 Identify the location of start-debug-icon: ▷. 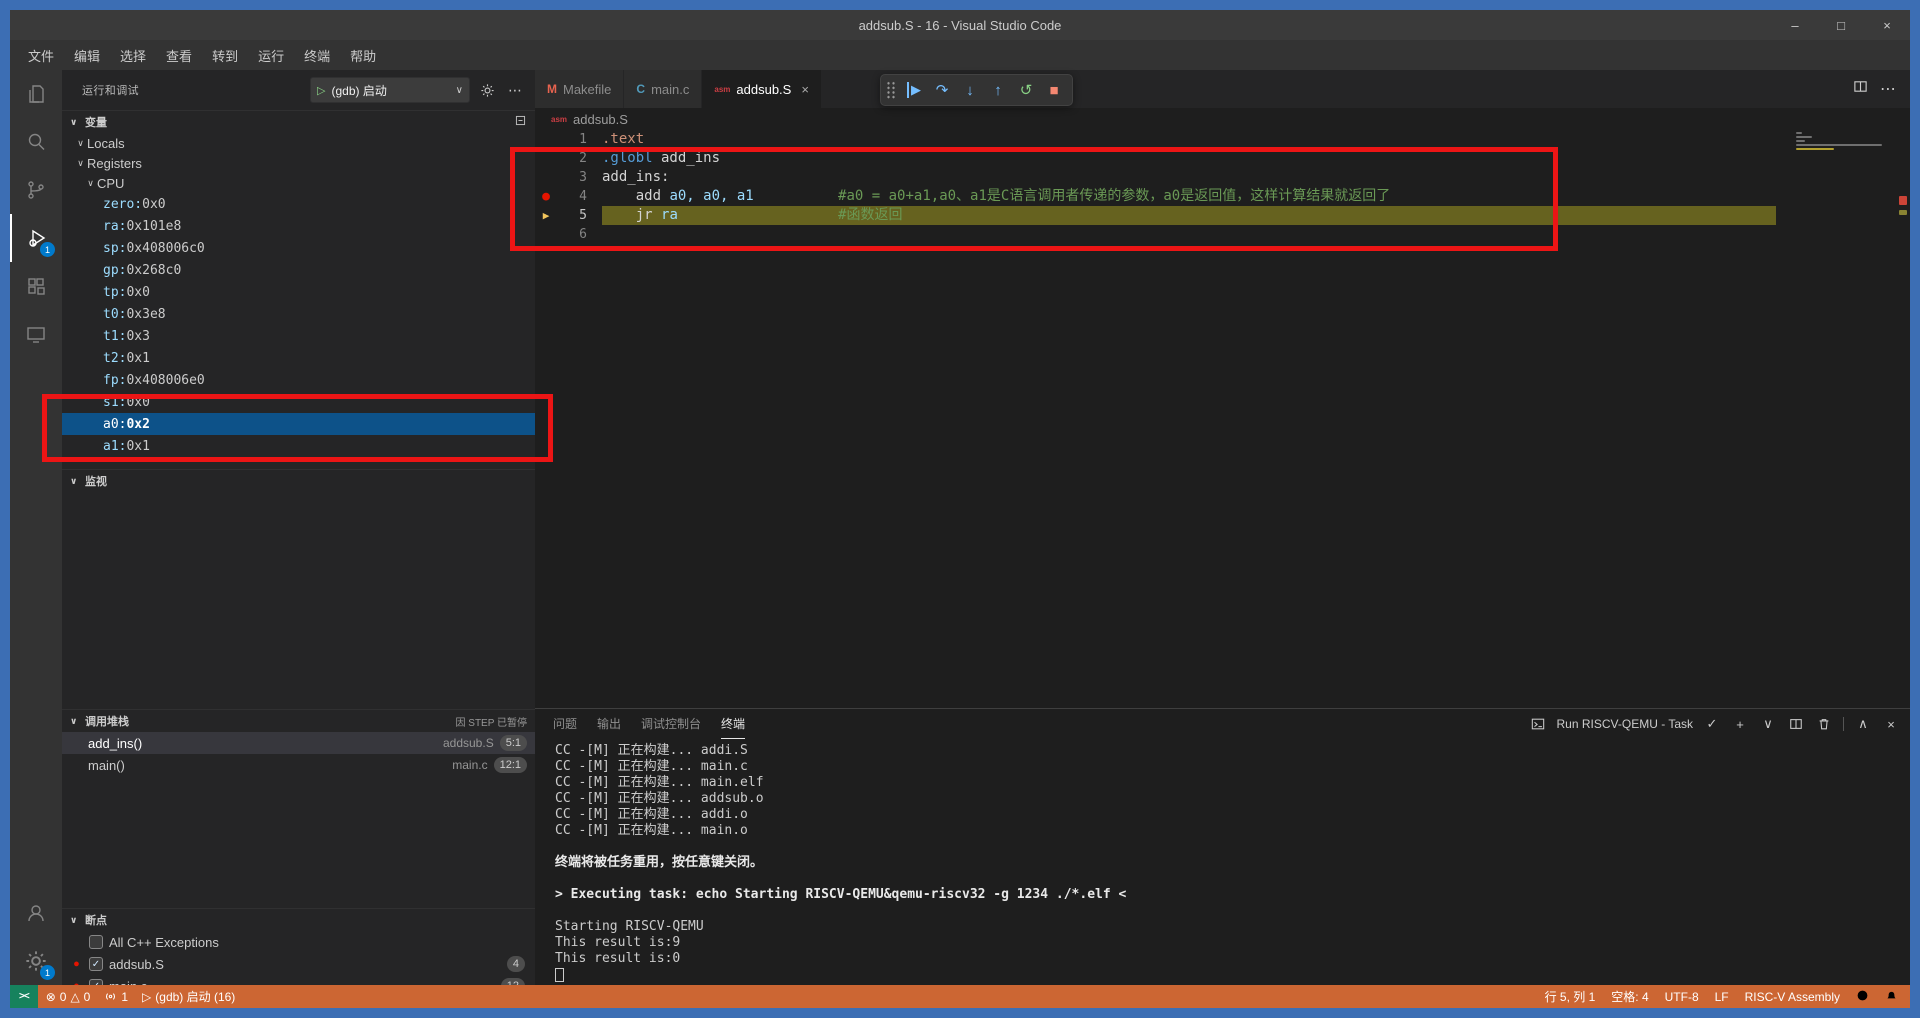
(321, 90).